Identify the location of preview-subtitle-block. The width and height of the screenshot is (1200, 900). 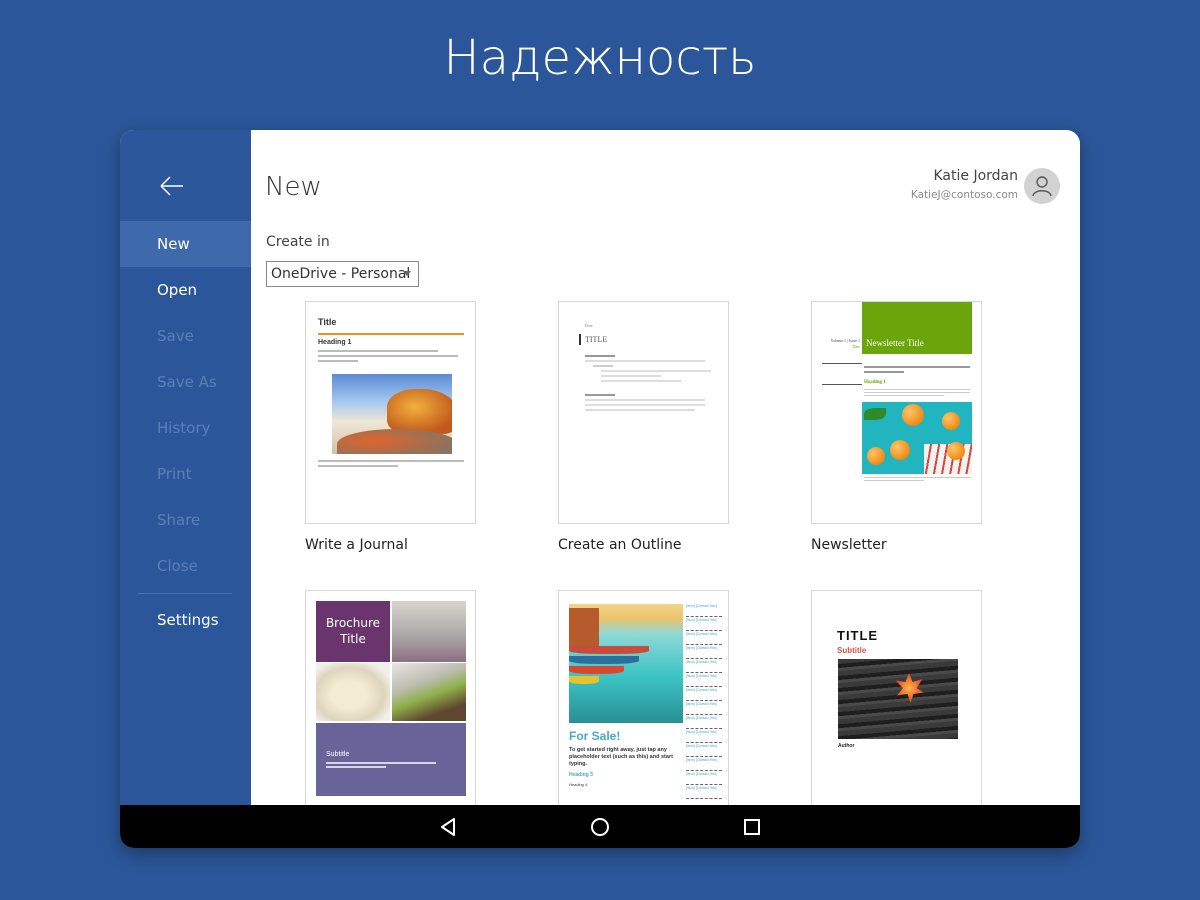
(391, 759).